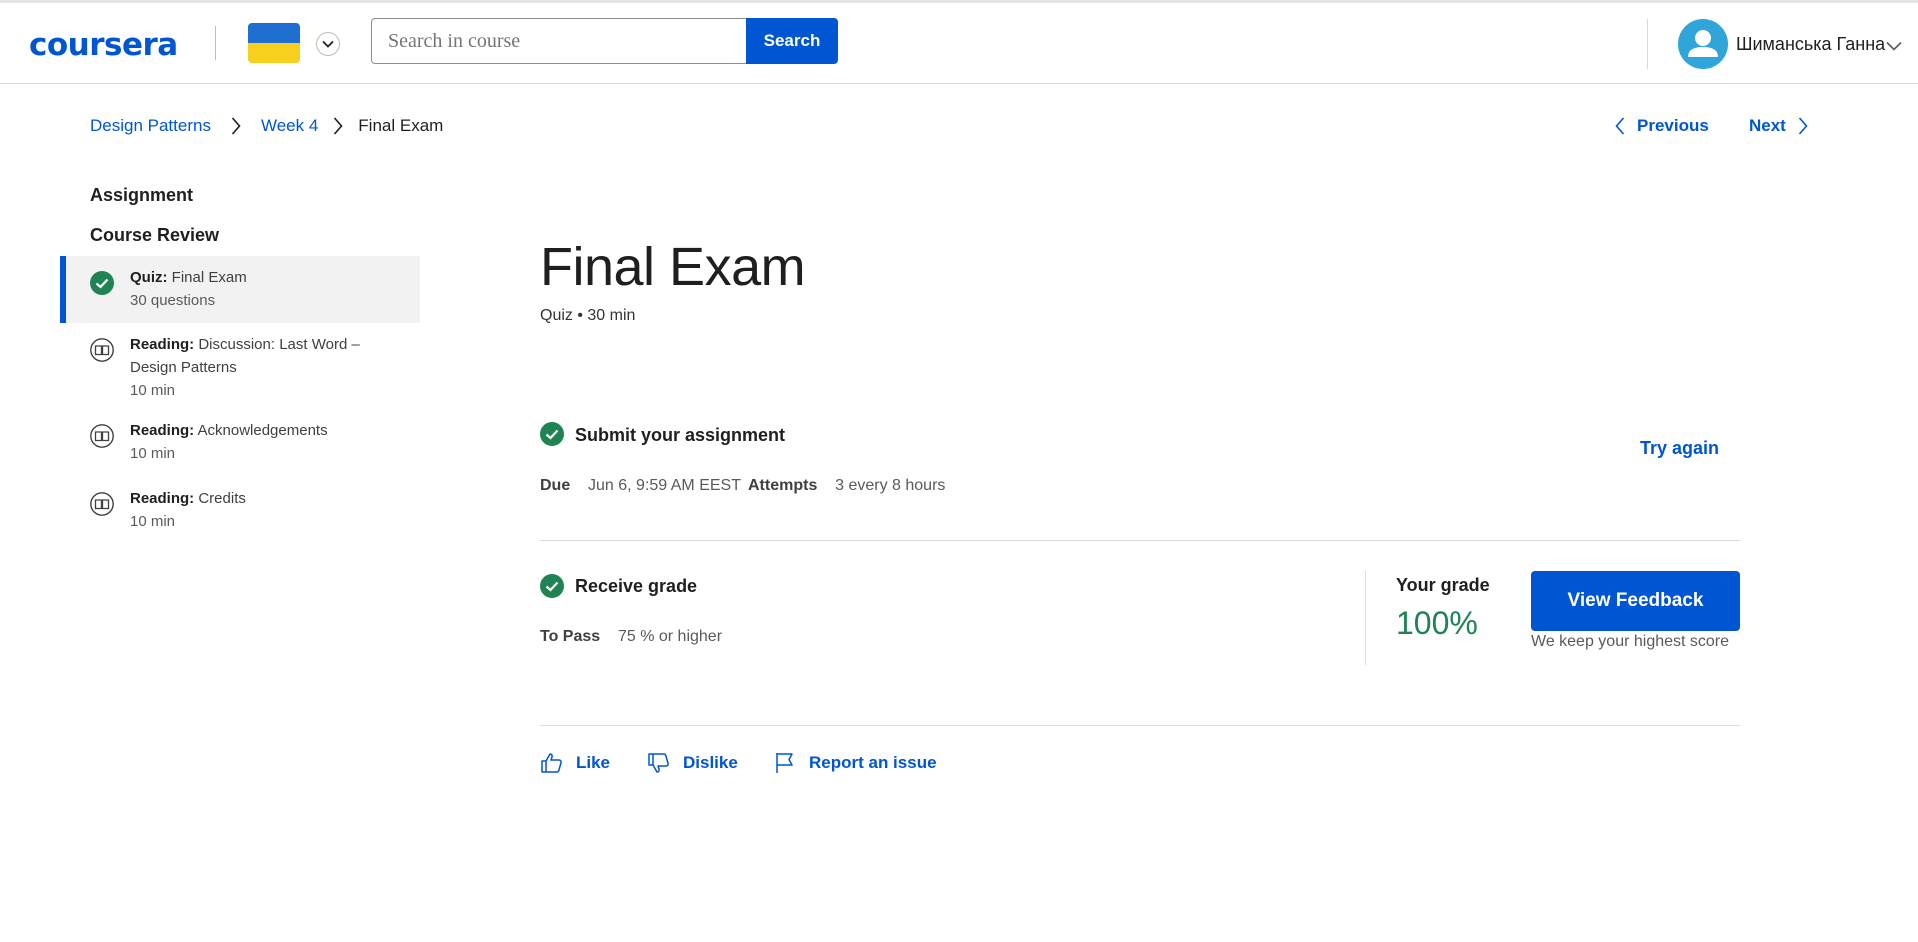  Describe the element at coordinates (1443, 585) in the screenshot. I see `your-grade-label: Your grade` at that location.